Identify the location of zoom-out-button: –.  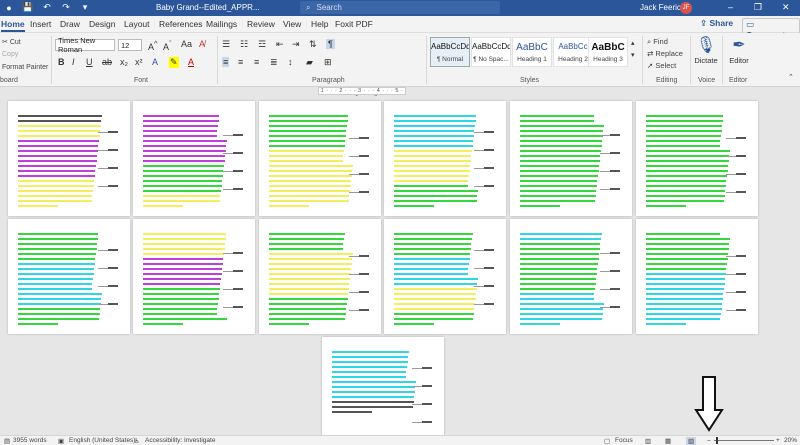
(709, 440).